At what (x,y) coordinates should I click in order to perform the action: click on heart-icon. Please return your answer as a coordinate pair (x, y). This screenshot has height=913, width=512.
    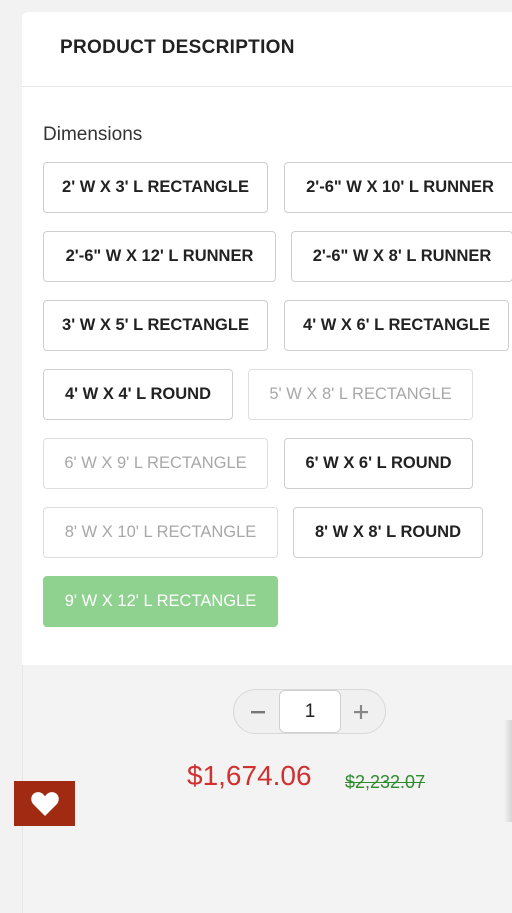
    Looking at the image, I should click on (44, 803).